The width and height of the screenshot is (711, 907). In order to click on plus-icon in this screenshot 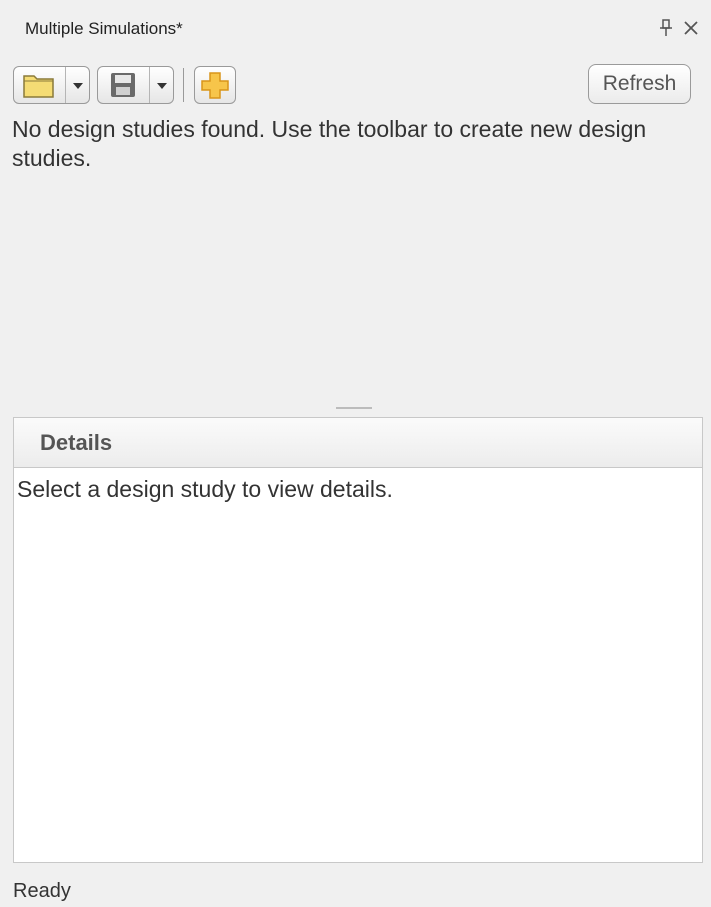, I will do `click(215, 85)`.